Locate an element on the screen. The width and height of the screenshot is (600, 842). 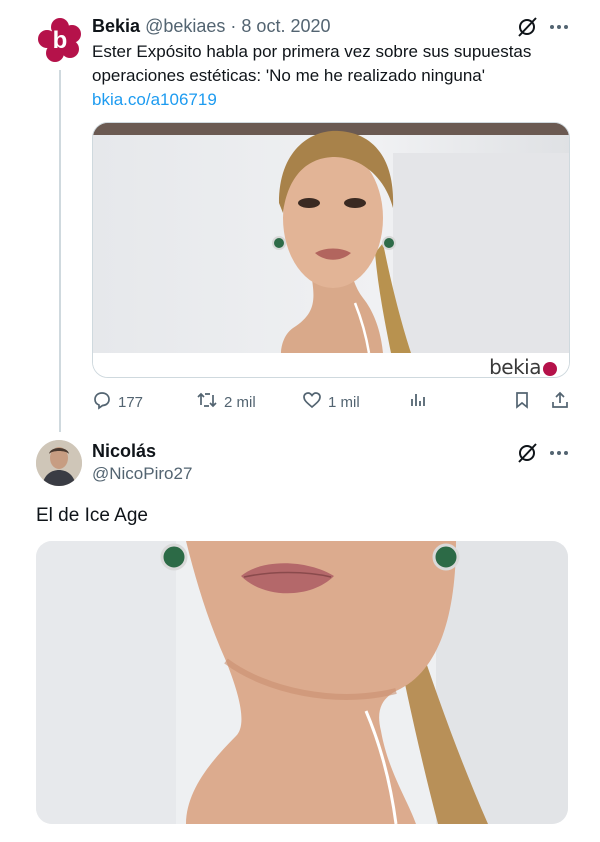
author-name: Nicolás is located at coordinates (124, 451).